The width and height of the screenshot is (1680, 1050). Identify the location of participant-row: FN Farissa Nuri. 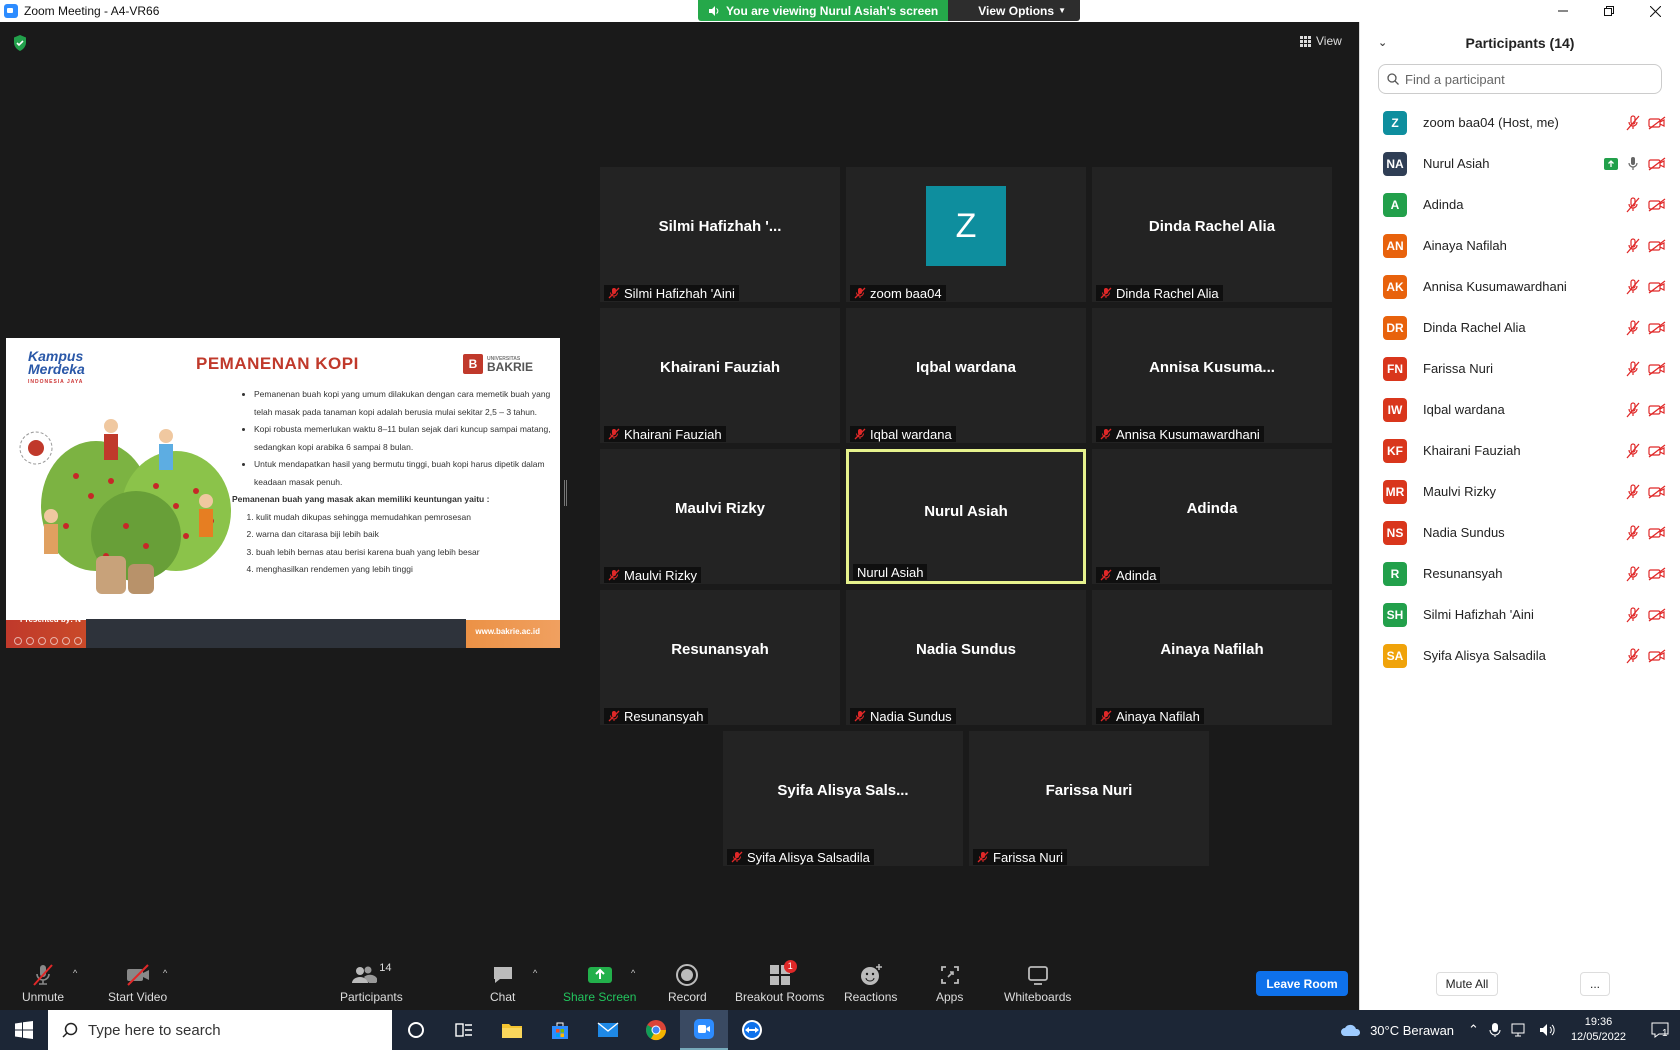
(1520, 368).